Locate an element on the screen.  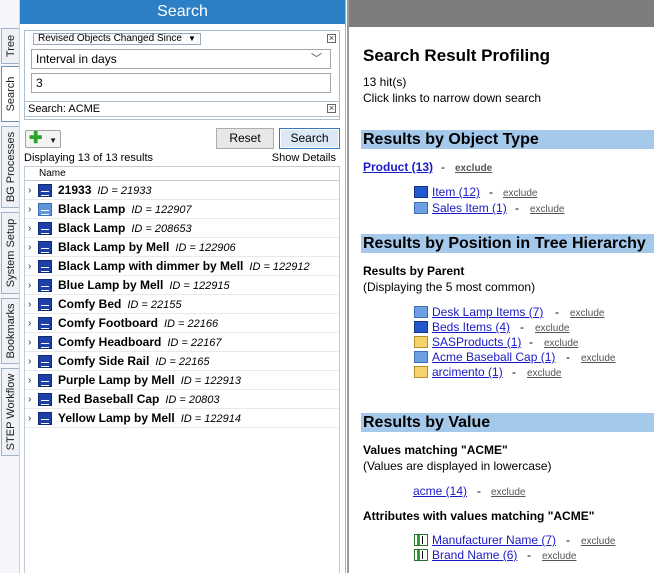
add-criteria-button: ✚ ▼ is located at coordinates (43, 139).